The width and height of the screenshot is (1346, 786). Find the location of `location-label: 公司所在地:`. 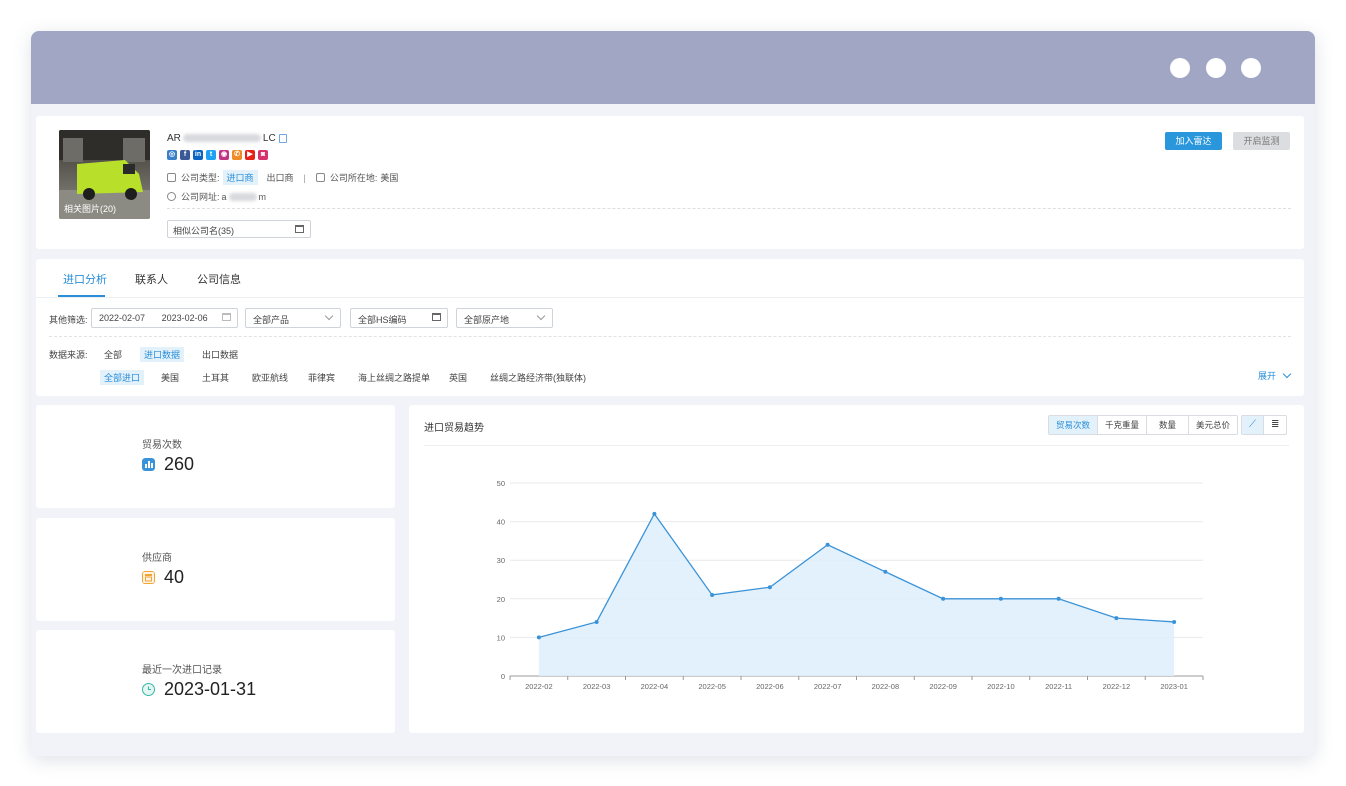

location-label: 公司所在地: is located at coordinates (353, 178).